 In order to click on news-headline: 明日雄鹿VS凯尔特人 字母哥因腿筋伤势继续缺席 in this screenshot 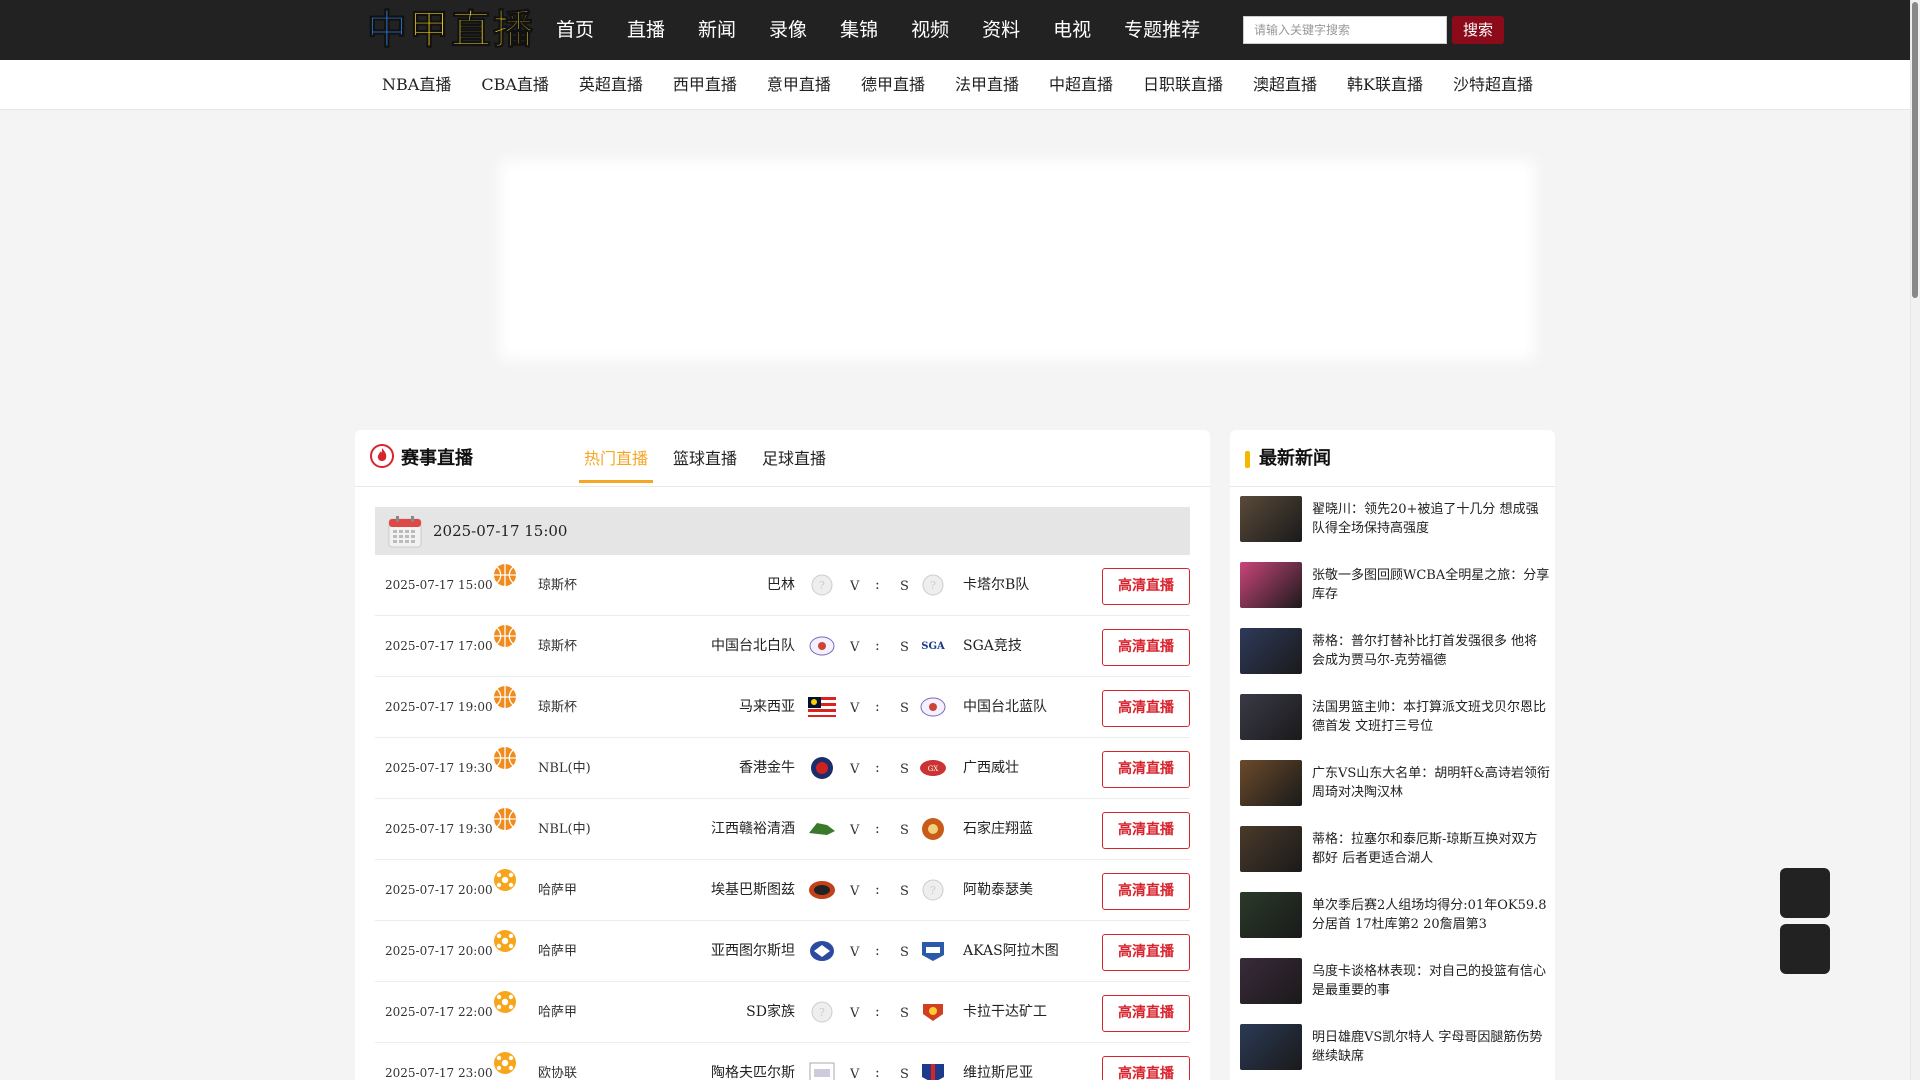, I will do `click(1431, 1047)`.